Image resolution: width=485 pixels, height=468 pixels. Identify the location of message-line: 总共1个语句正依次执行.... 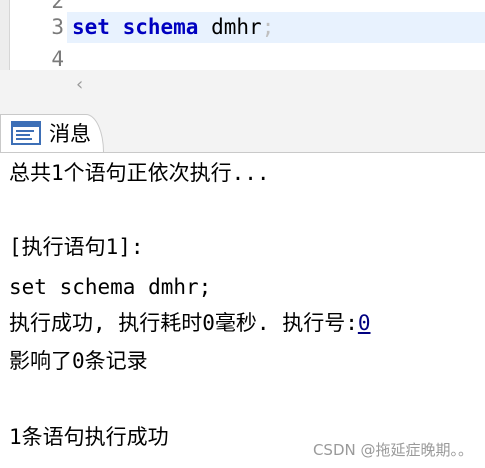
(139, 173).